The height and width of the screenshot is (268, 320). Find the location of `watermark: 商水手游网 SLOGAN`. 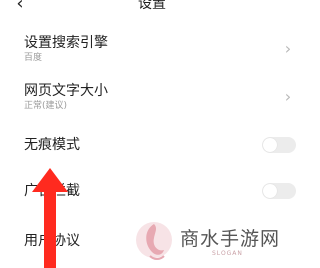

watermark: 商水手游网 SLOGAN is located at coordinates (218, 241).